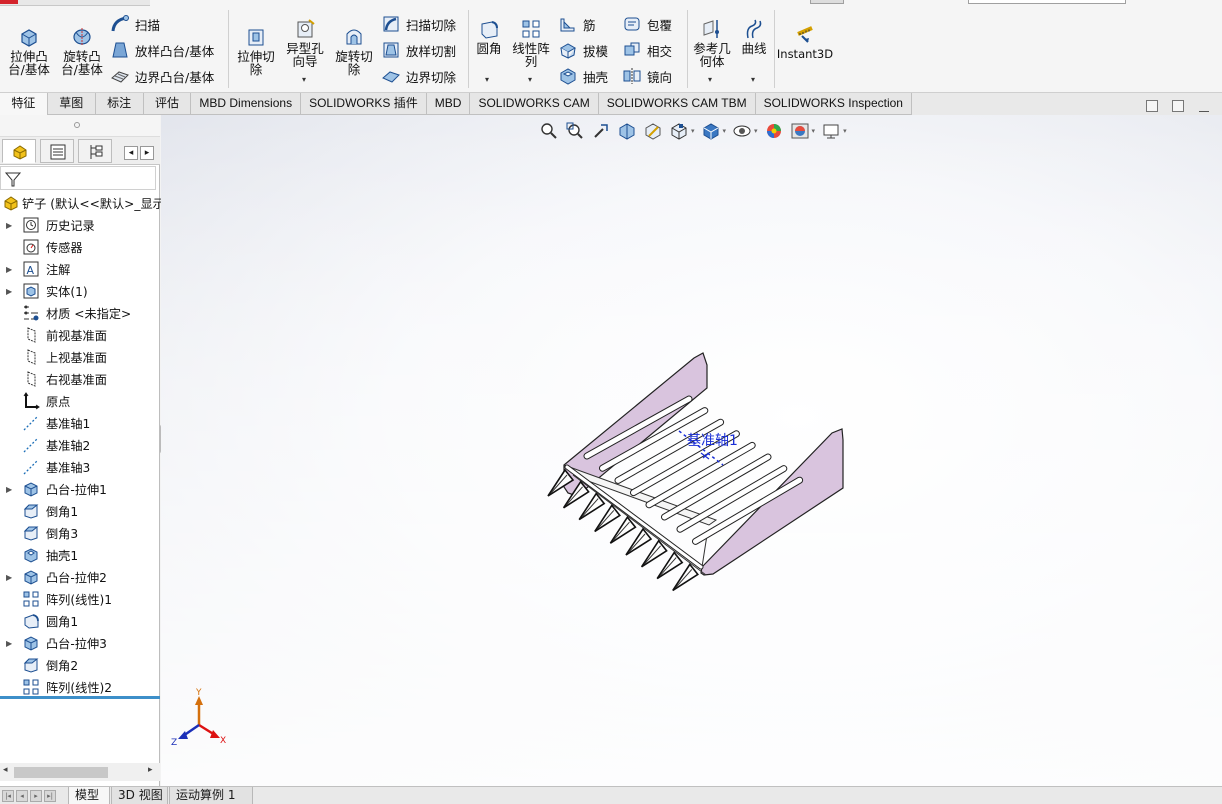  I want to click on tab-7: SOLIDWORKS CAM, so click(534, 104).